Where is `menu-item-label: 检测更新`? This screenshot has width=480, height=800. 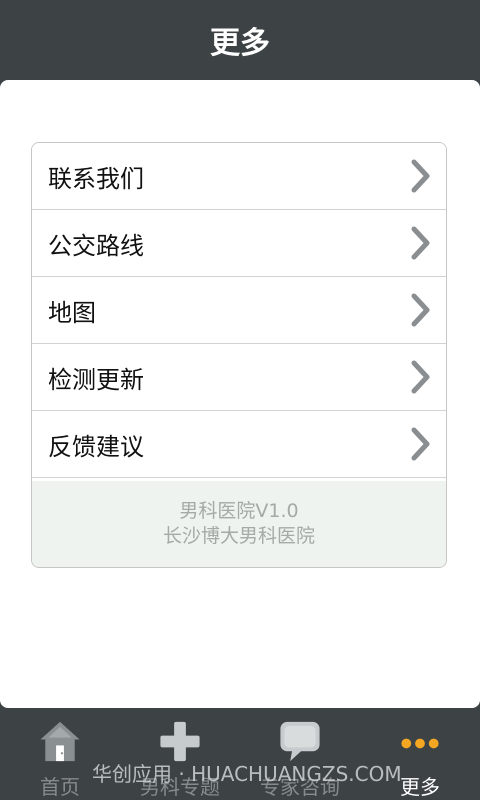 menu-item-label: 检测更新 is located at coordinates (96, 379).